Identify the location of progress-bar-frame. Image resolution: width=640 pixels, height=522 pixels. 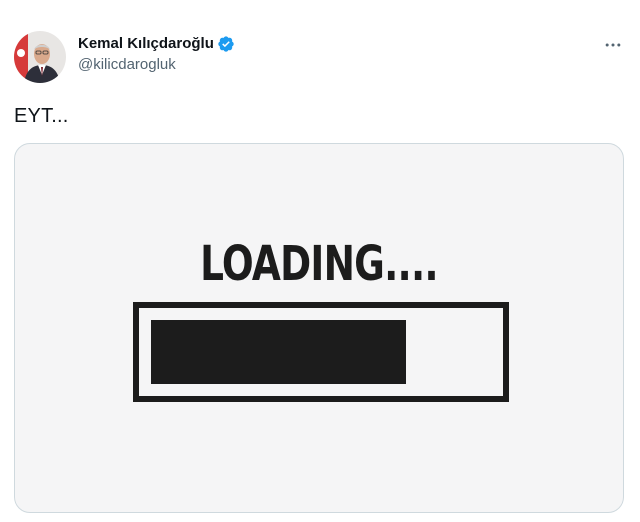
(321, 352).